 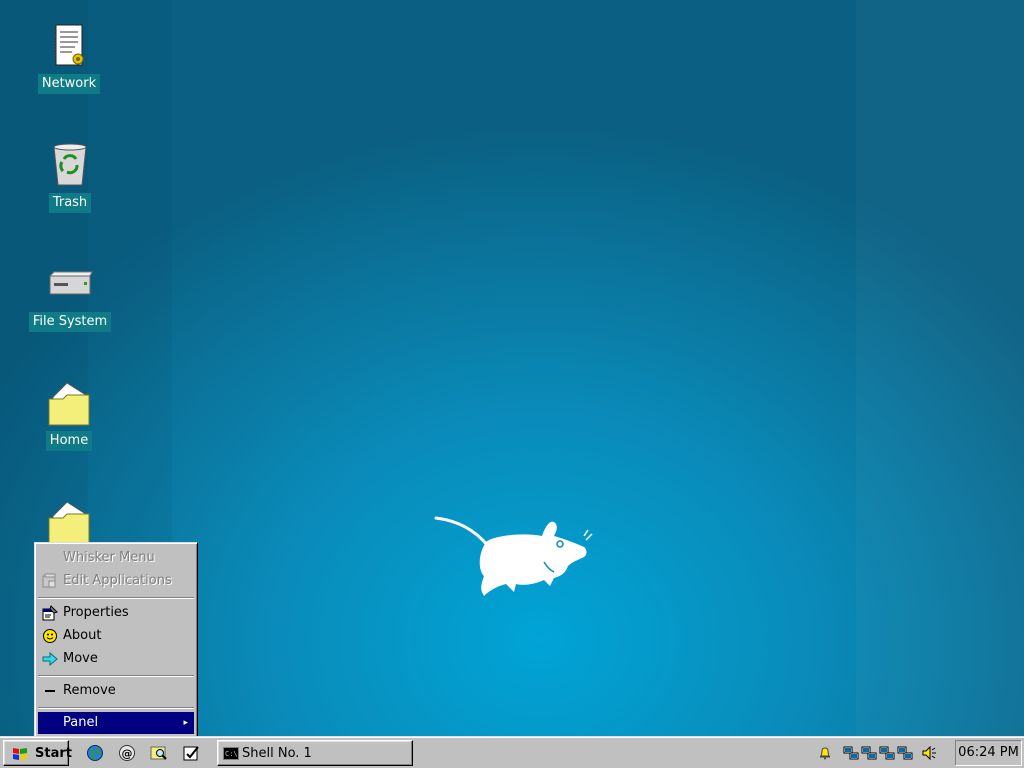 I want to click on drive-icon, so click(x=70, y=284).